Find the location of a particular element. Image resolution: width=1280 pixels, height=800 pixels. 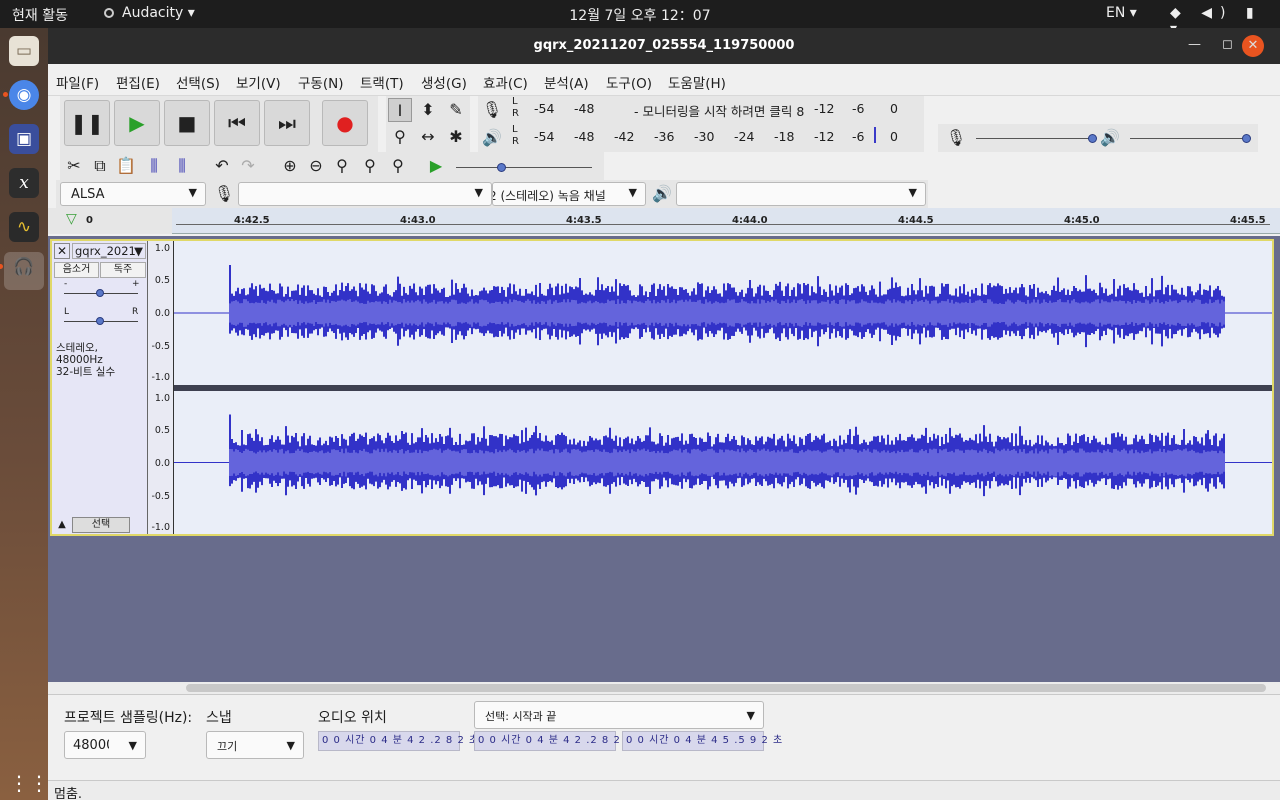

menu-tools: 도구(O) is located at coordinates (629, 82).